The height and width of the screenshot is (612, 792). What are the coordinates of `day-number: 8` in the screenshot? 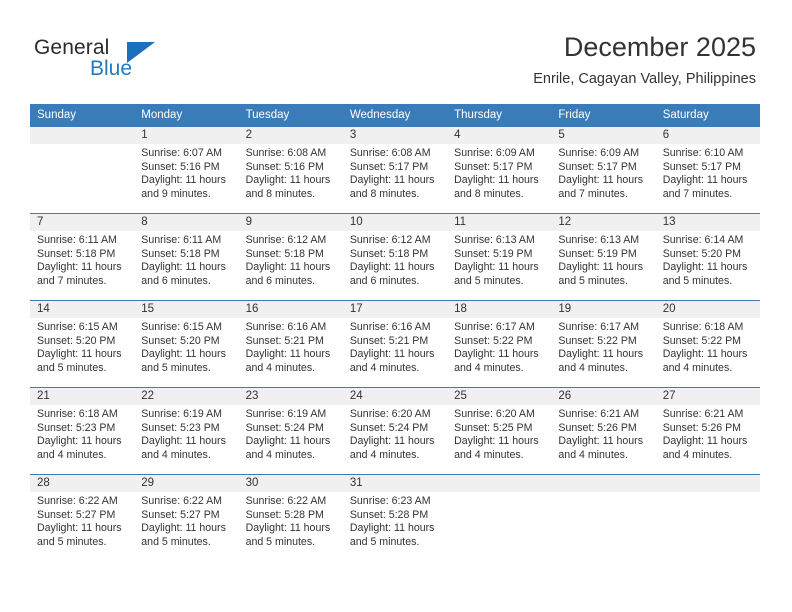 It's located at (186, 222).